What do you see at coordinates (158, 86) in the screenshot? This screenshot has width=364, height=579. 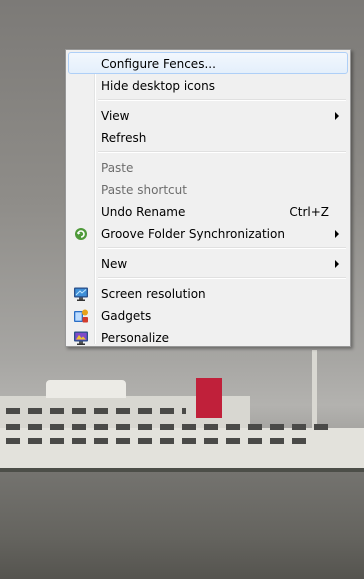 I see `menu-item-label: Hide desktop icons` at bounding box center [158, 86].